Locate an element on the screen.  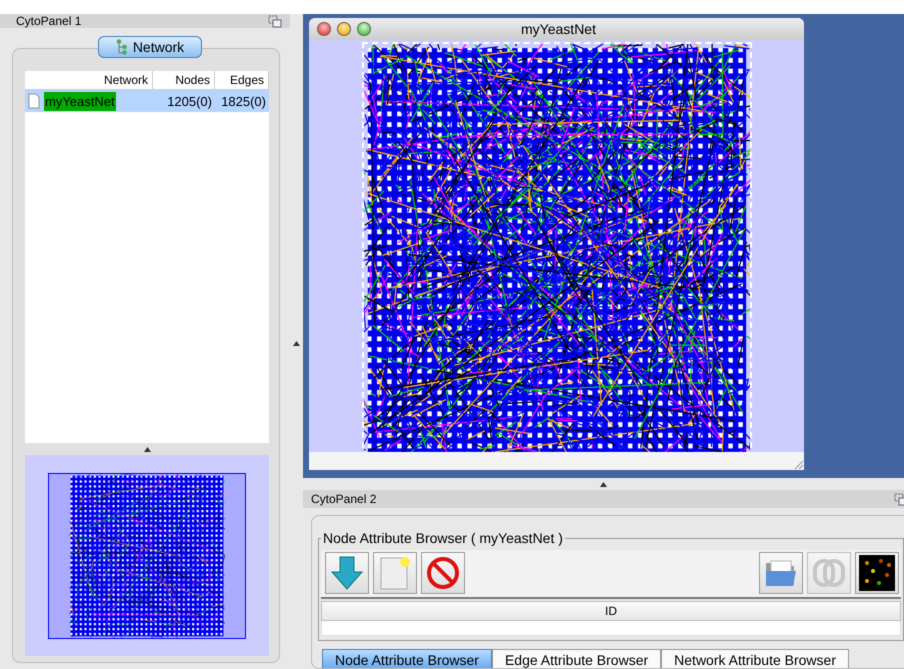
table-cell-text: 1205(0) is located at coordinates (189, 101).